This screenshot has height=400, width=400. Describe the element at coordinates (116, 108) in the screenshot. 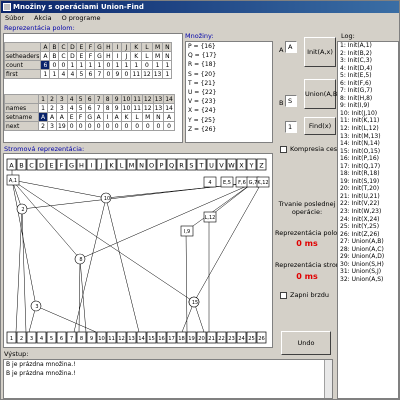

I see `table-cell: 9` at that location.